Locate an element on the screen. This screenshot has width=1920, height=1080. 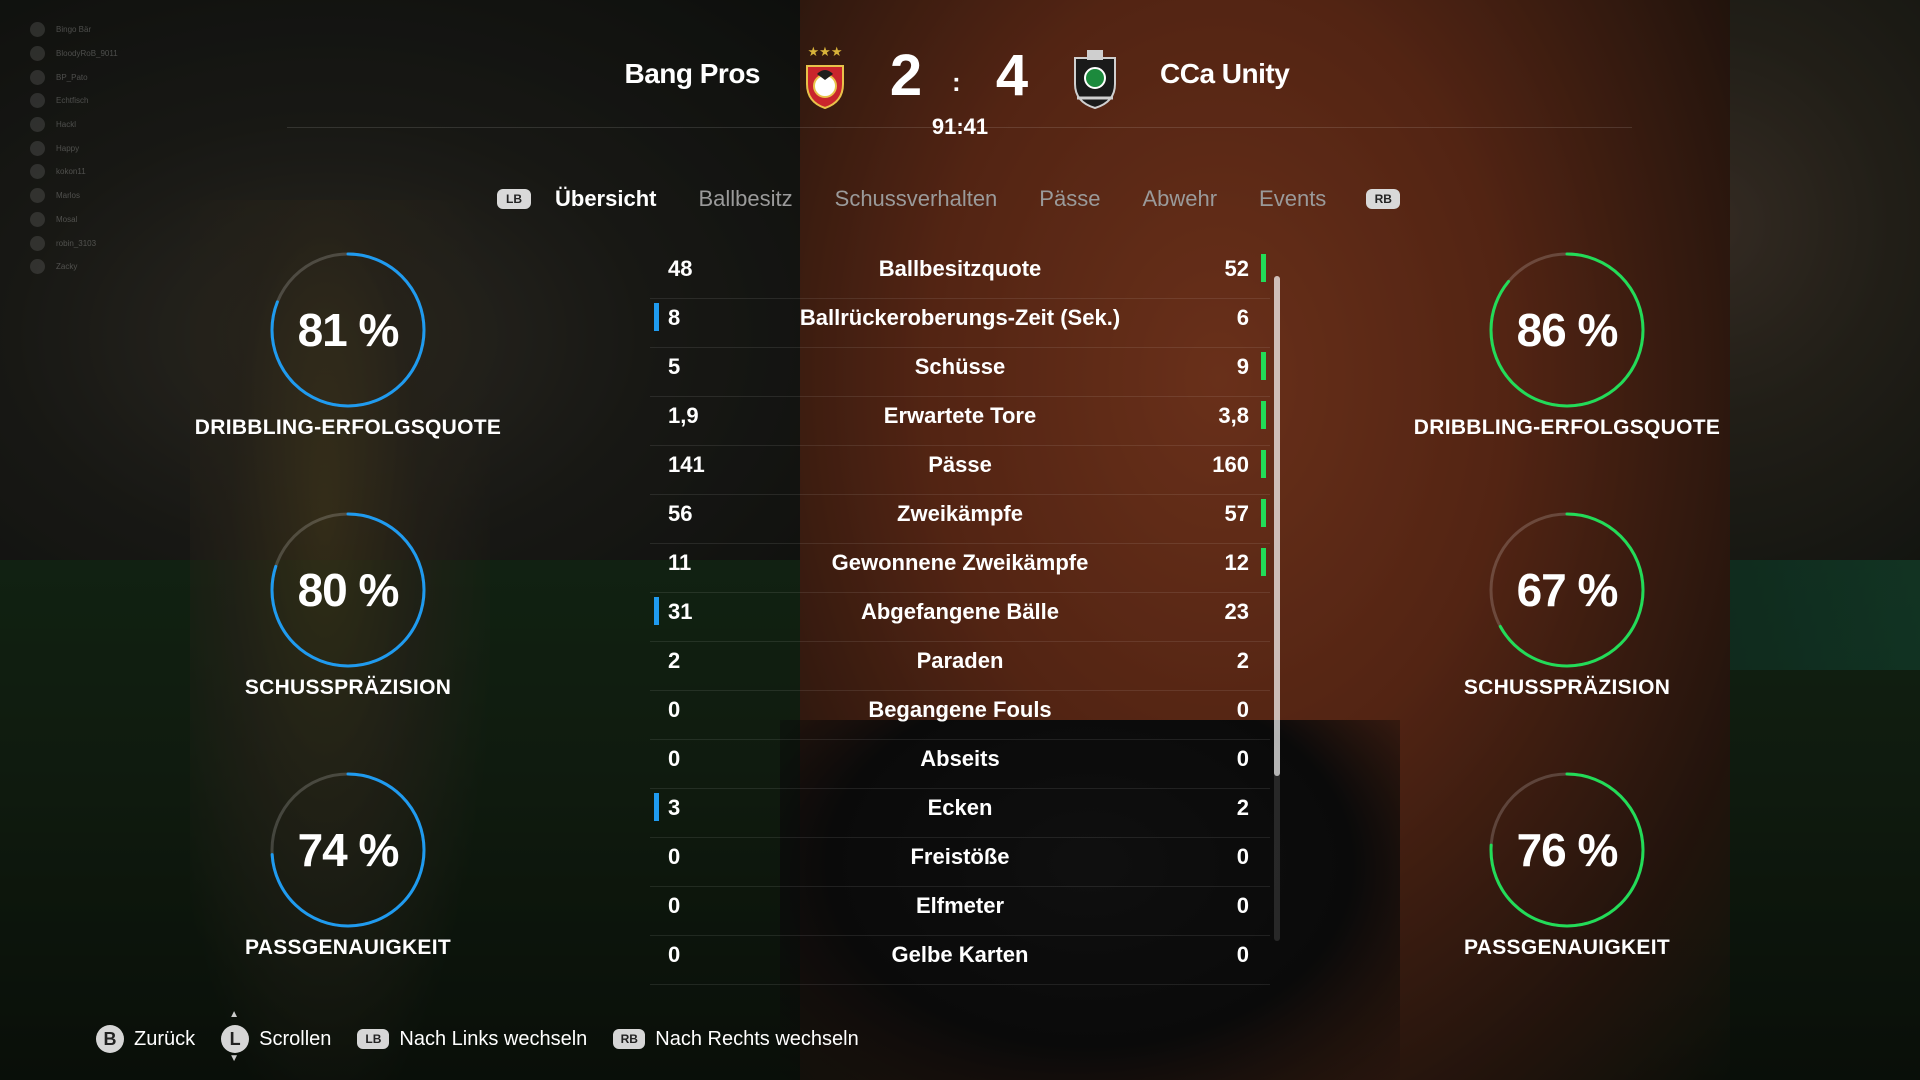
scrollbar-thumb is located at coordinates (1277, 526).